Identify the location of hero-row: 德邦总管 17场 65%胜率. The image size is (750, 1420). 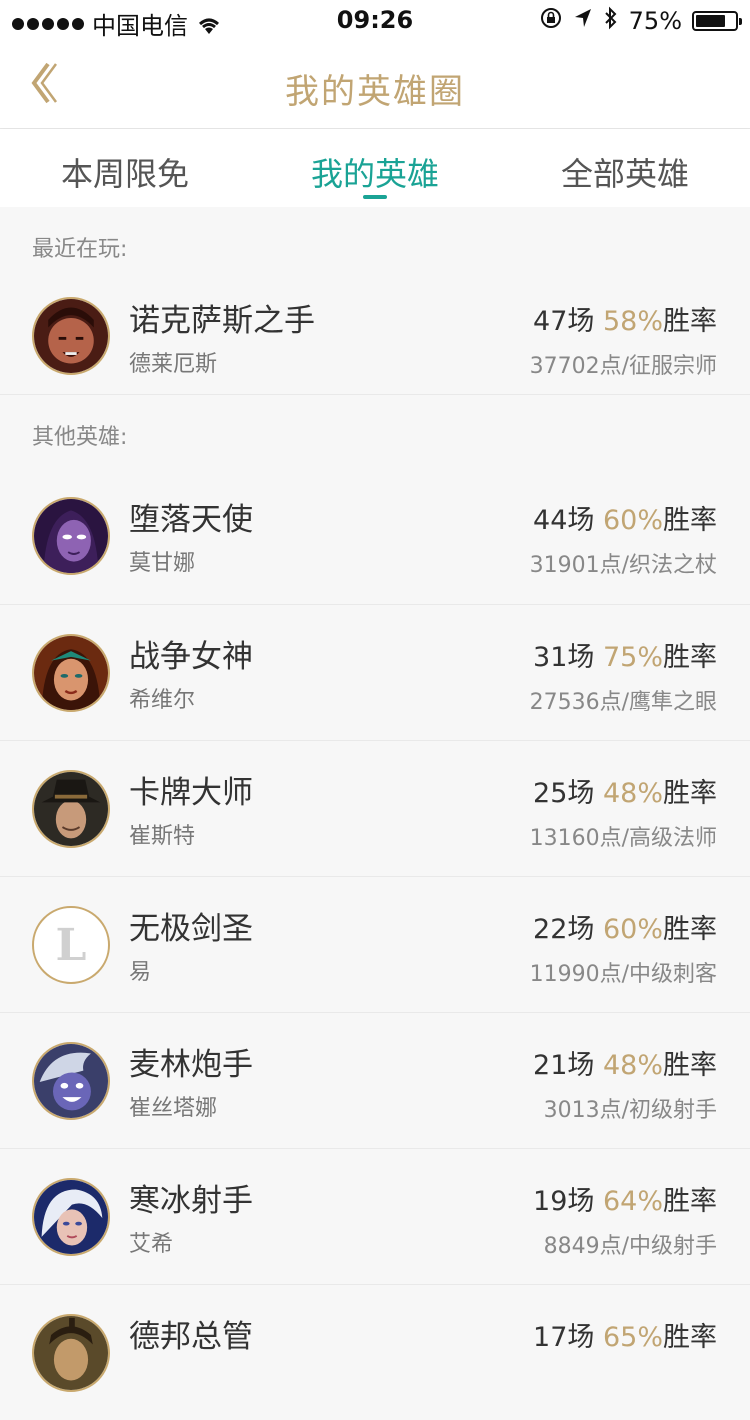
(375, 1352).